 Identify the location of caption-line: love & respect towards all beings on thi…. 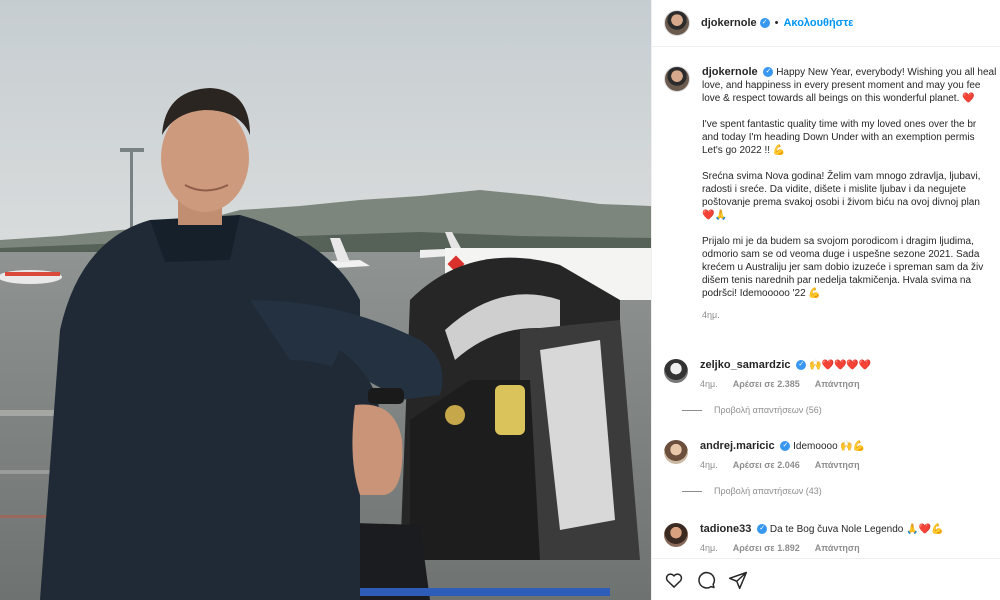
(838, 98).